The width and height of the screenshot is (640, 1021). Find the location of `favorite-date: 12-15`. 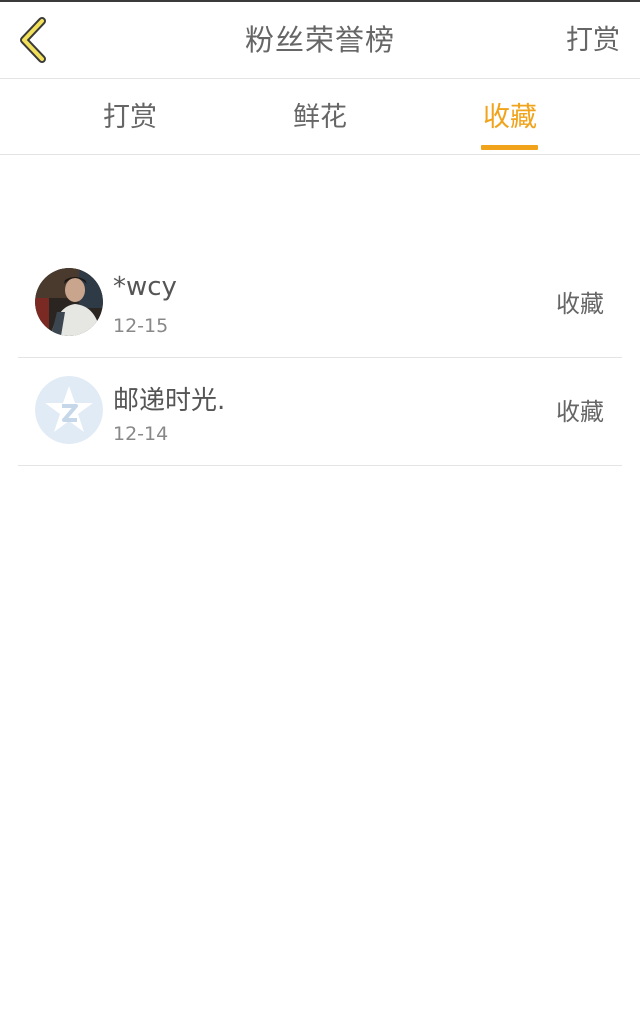

favorite-date: 12-15 is located at coordinates (141, 326).